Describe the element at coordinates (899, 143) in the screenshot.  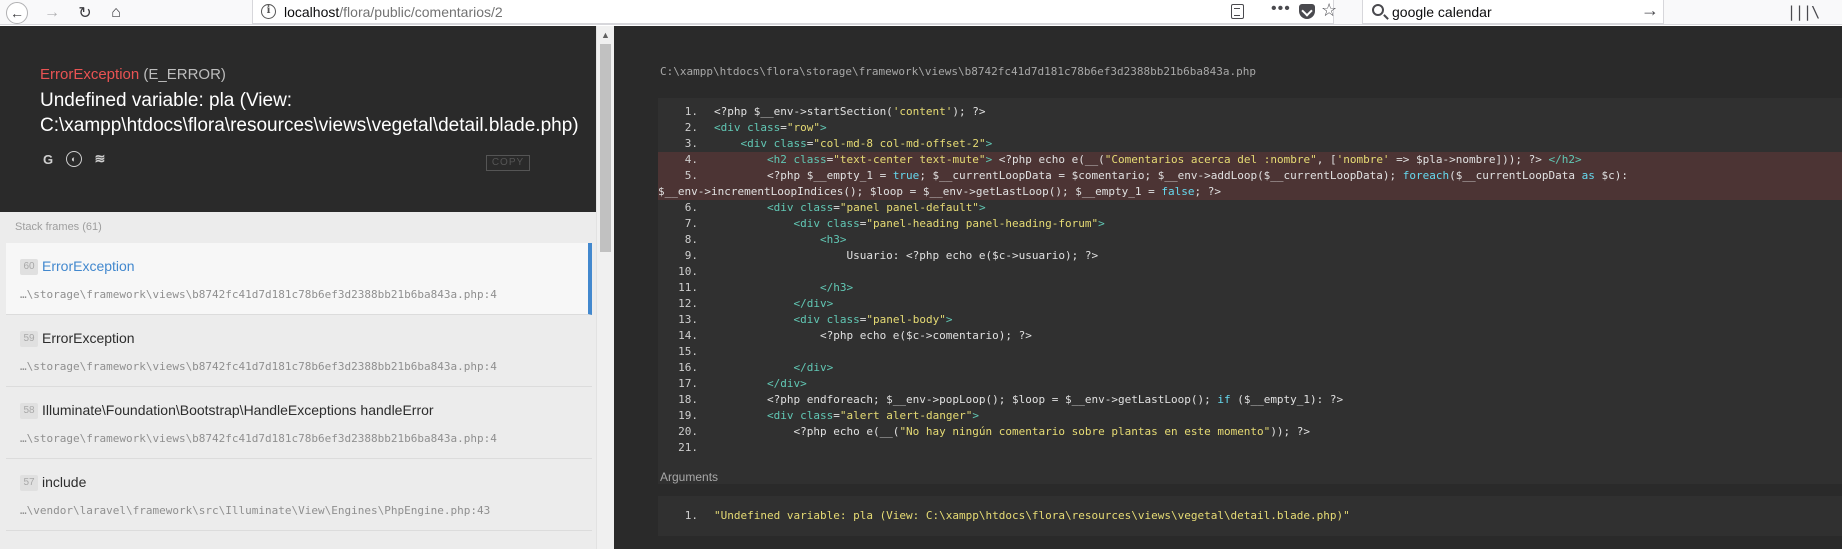
I see `code-token: "col-md-8 col-md-offset-2"` at that location.